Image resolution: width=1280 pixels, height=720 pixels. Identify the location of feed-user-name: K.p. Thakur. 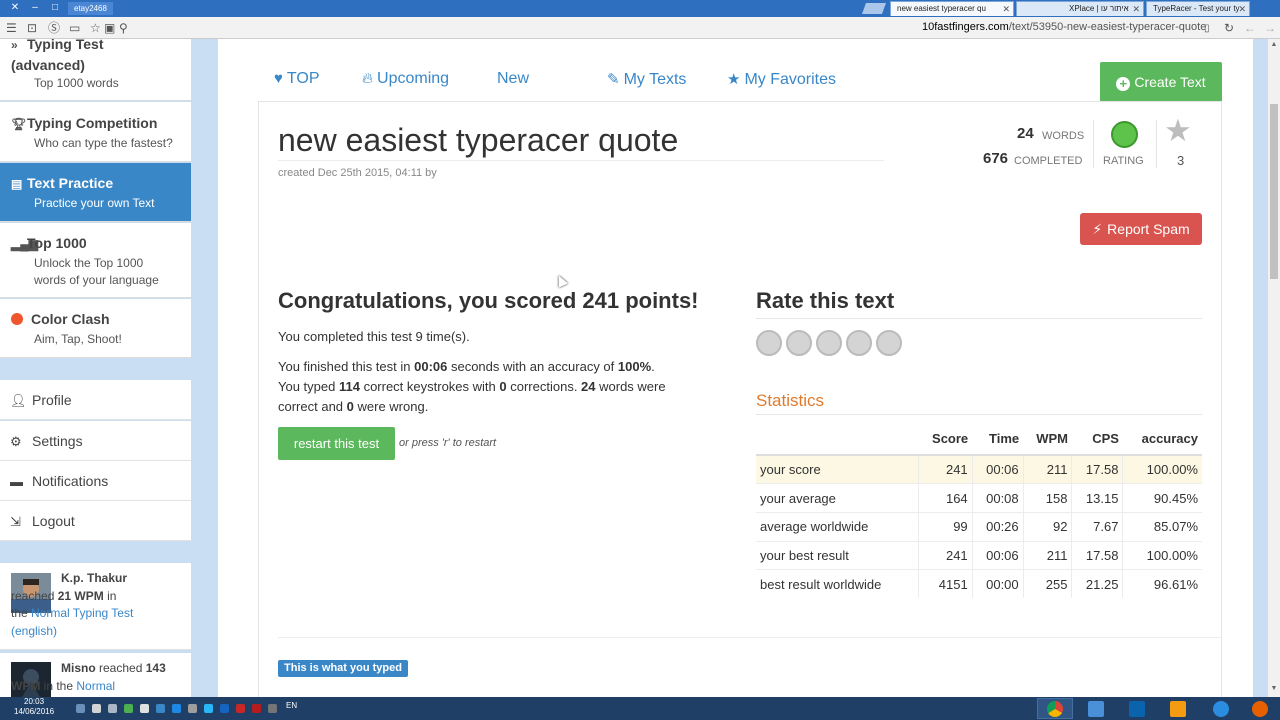
(94, 578).